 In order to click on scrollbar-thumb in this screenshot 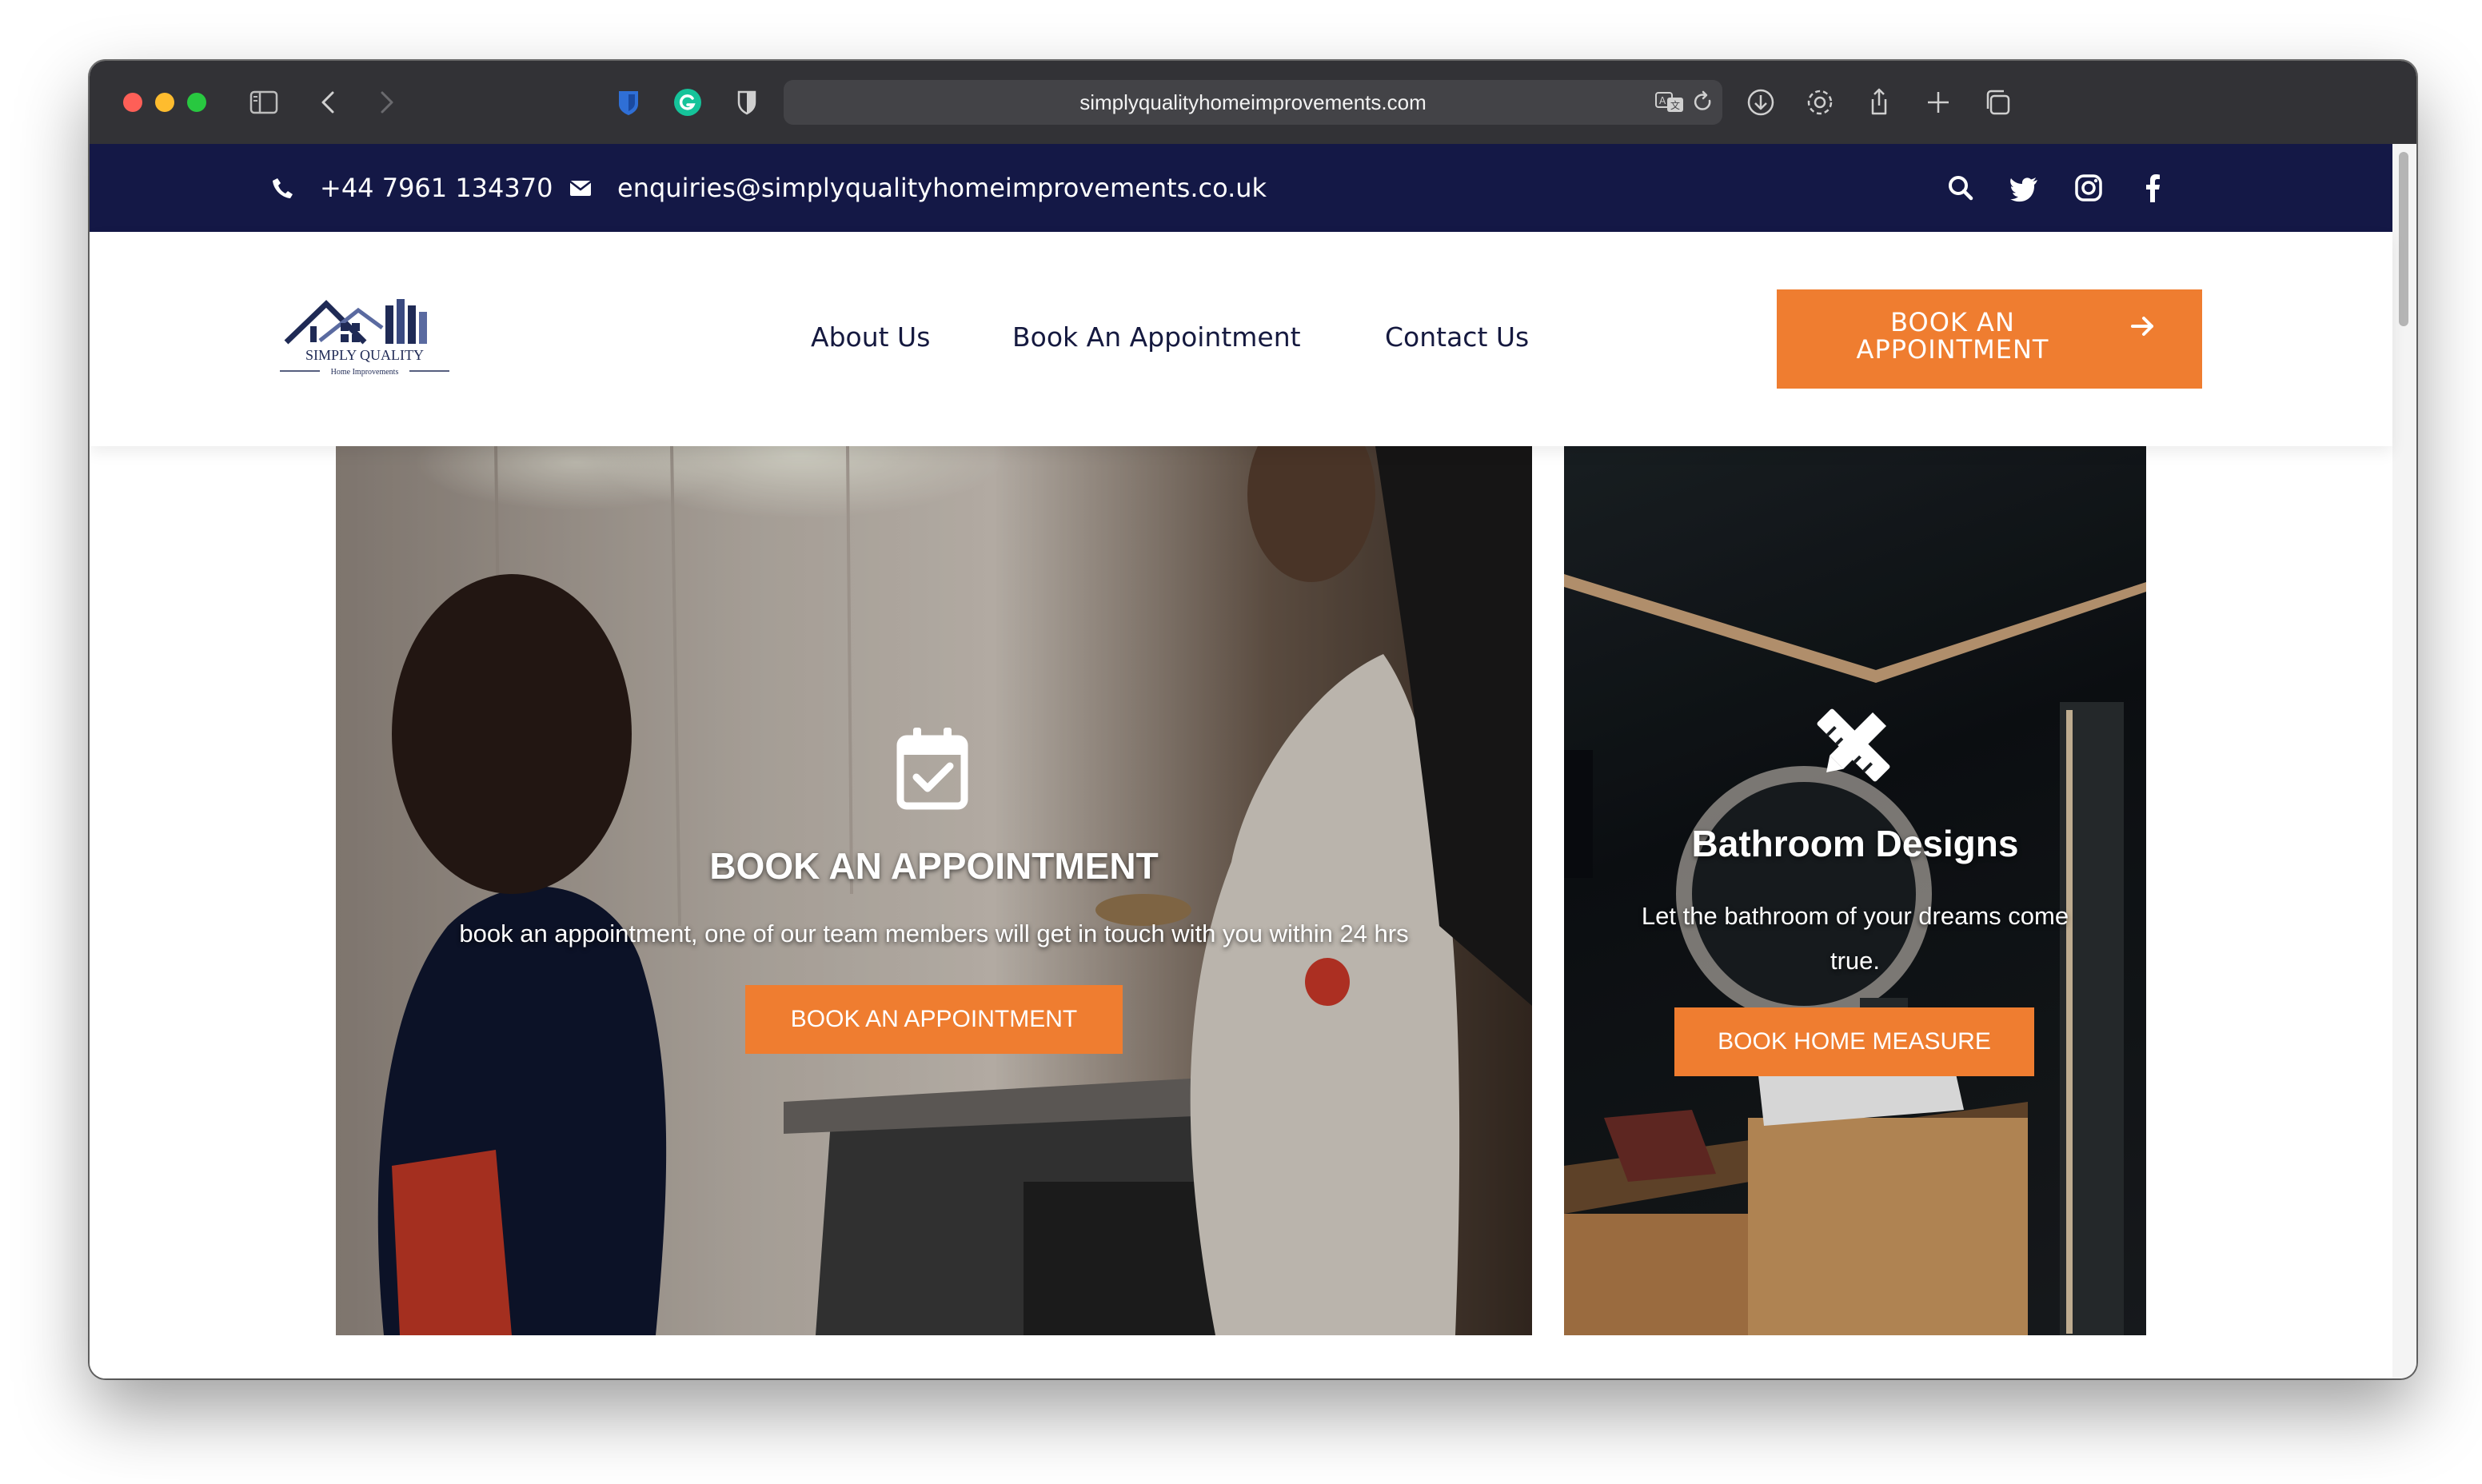, I will do `click(2403, 239)`.